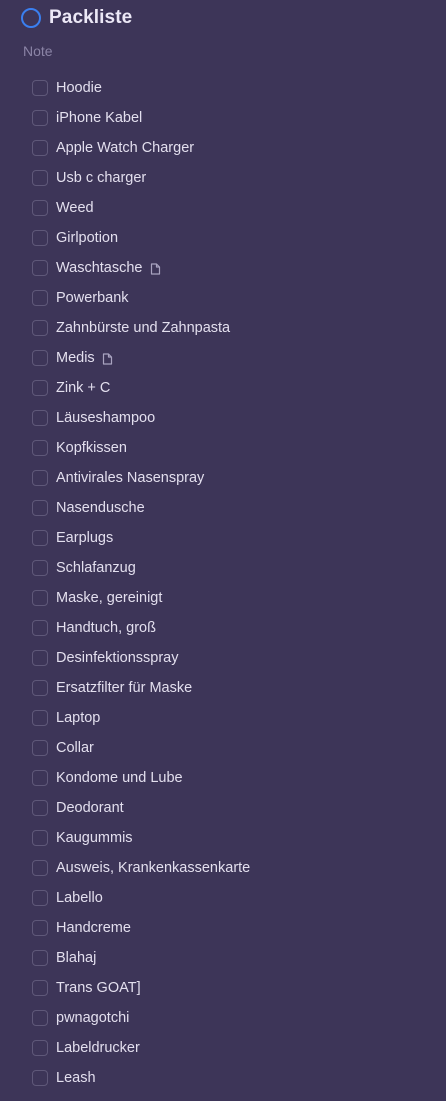  I want to click on todo-item: Medis, so click(141, 358).